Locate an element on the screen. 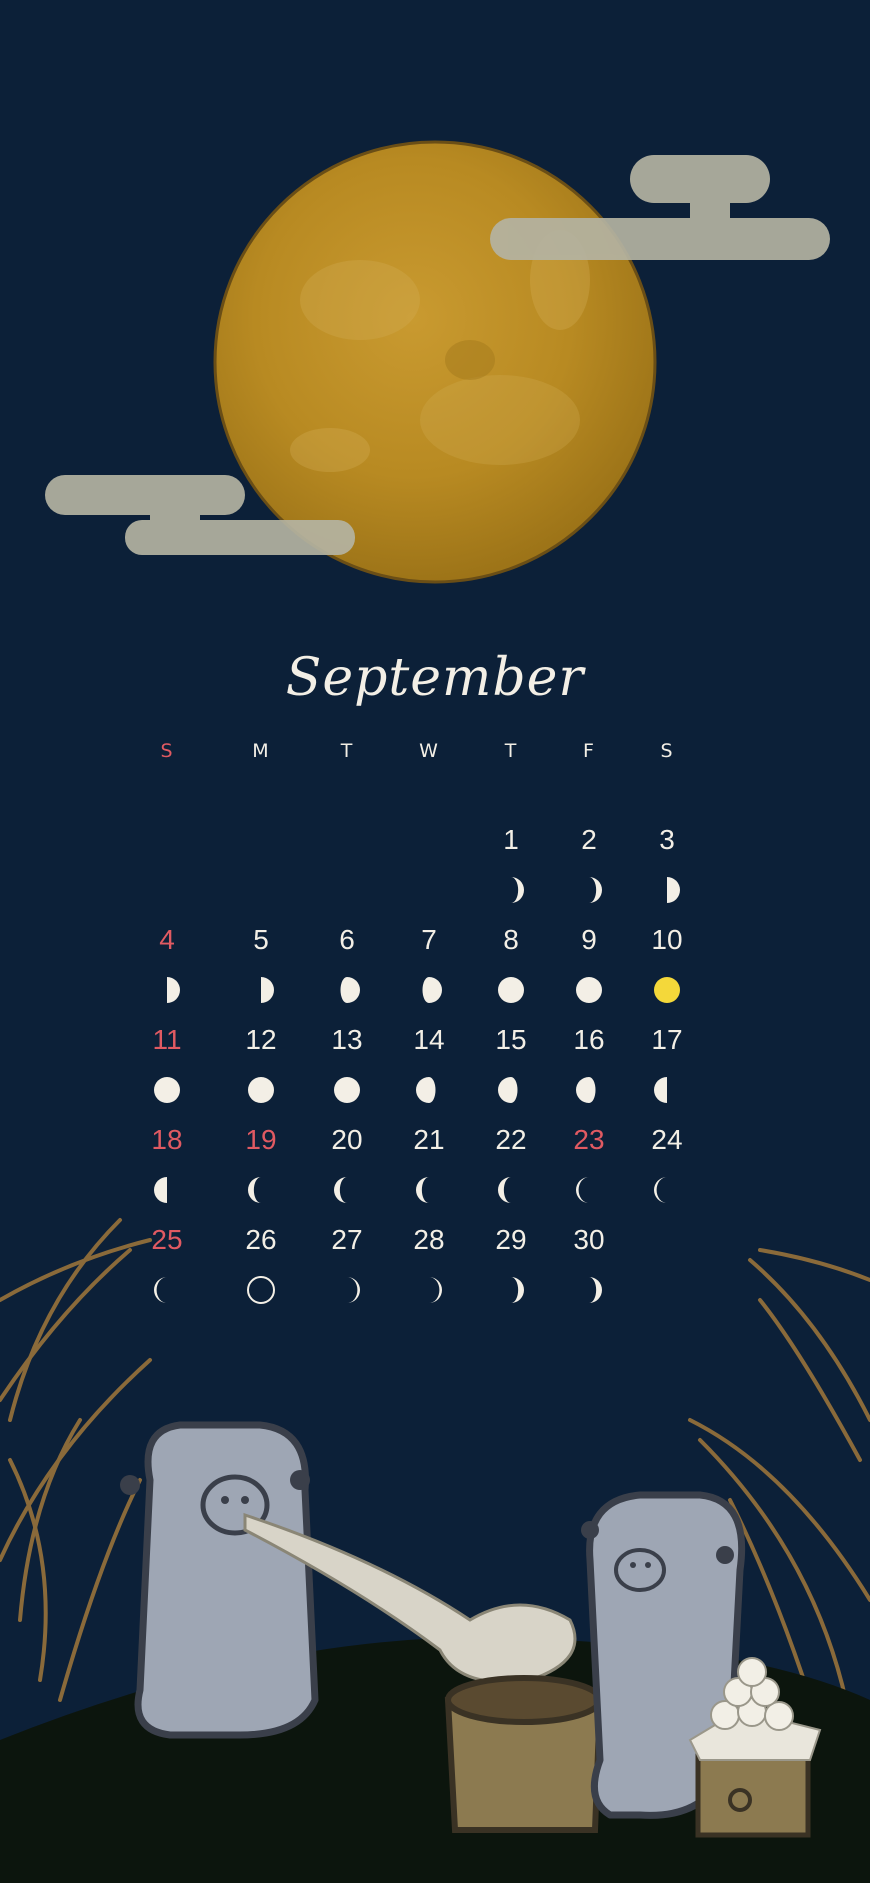 This screenshot has height=1883, width=870. calendar-day: 3 is located at coordinates (667, 839).